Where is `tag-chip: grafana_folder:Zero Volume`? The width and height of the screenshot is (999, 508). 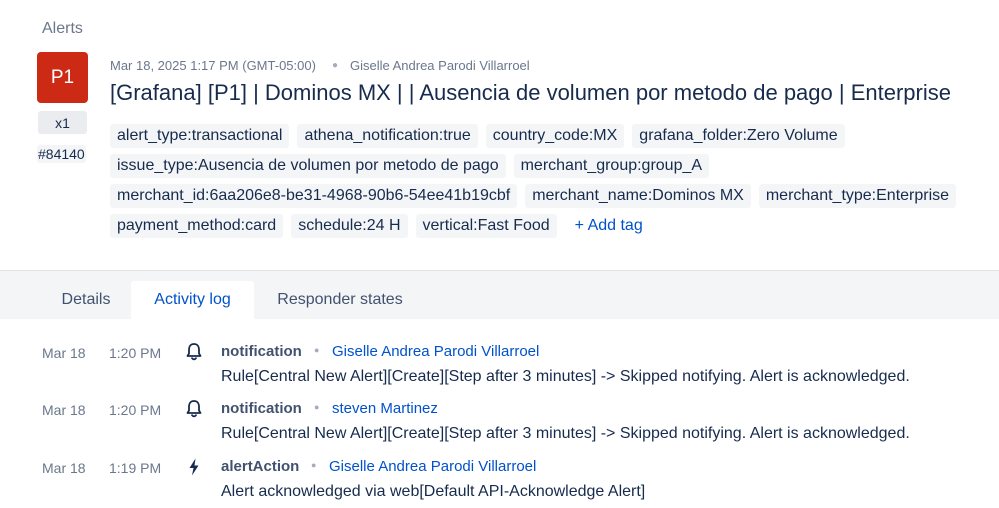
tag-chip: grafana_folder:Zero Volume is located at coordinates (738, 136).